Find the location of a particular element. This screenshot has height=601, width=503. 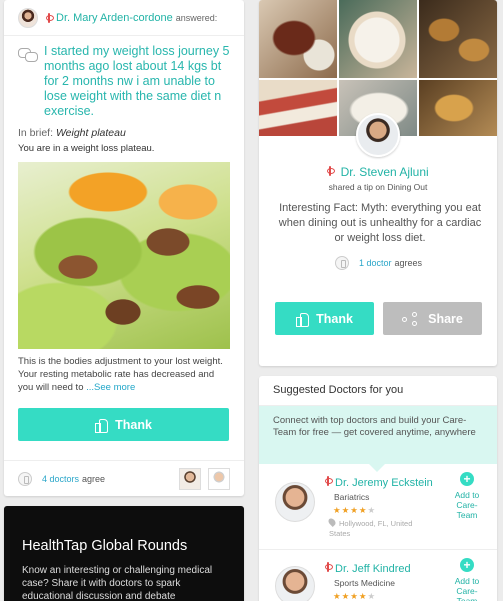

agree-label: agree is located at coordinates (94, 478).